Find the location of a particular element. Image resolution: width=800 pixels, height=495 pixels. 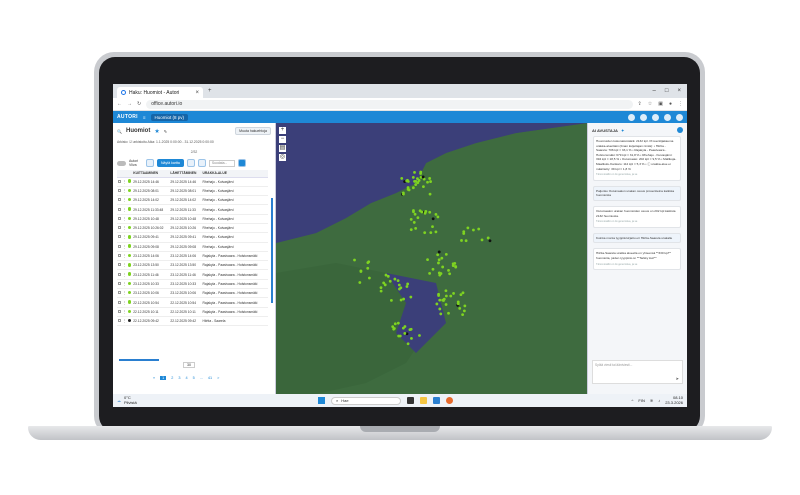

hamburger-menu-icon: ≡ is located at coordinates (144, 117).